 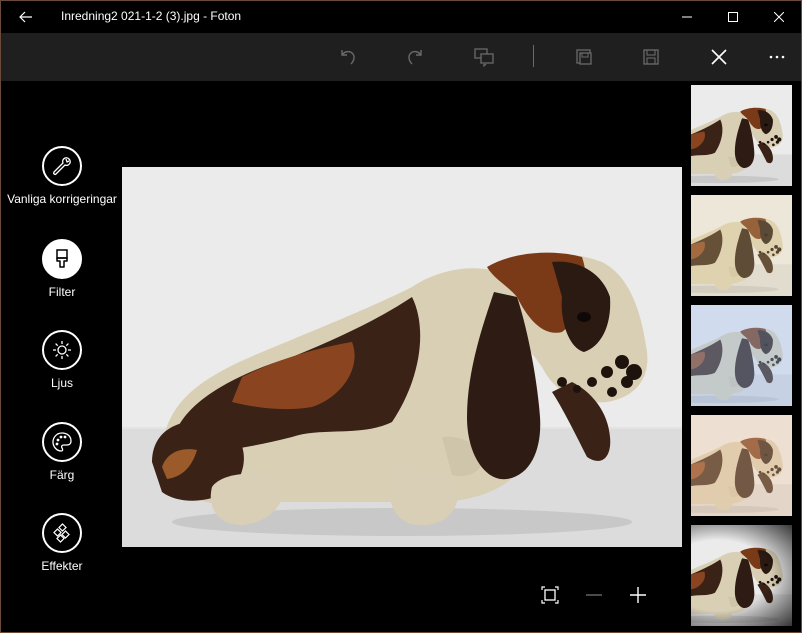 I want to click on toolbar-divider, so click(x=533, y=56).